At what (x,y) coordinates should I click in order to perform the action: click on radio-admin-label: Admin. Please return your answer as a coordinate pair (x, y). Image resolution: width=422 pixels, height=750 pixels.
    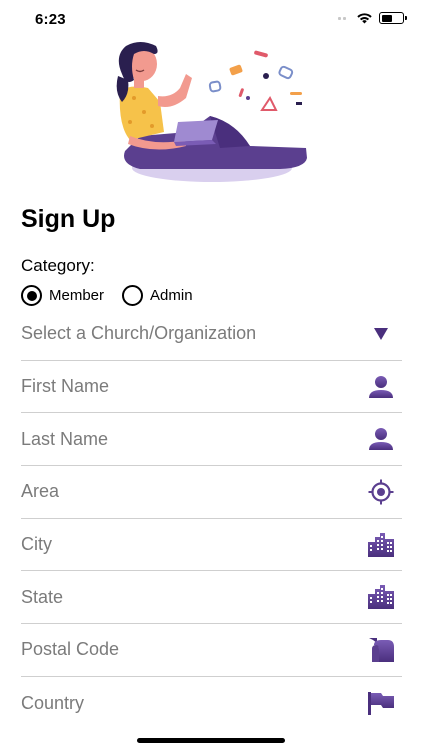
    Looking at the image, I should click on (171, 295).